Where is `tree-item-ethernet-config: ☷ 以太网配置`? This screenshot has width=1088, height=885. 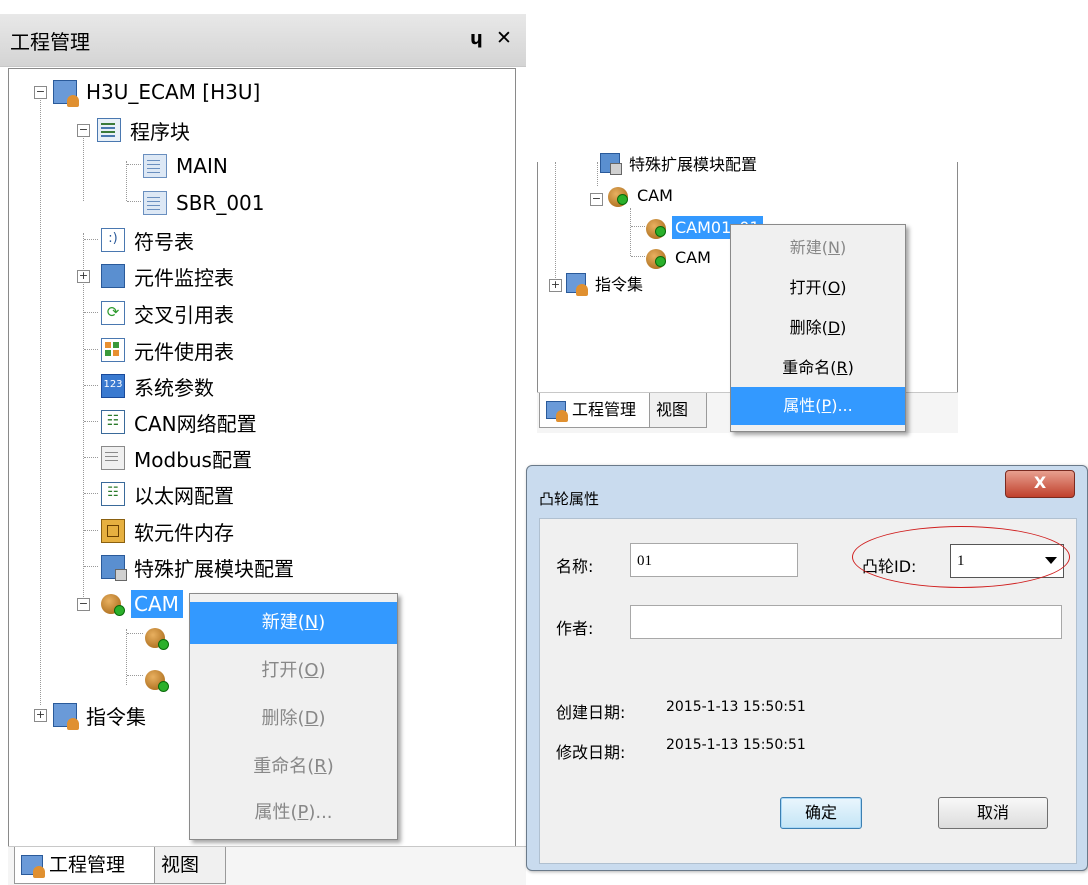
tree-item-ethernet-config: ☷ 以太网配置 is located at coordinates (169, 494).